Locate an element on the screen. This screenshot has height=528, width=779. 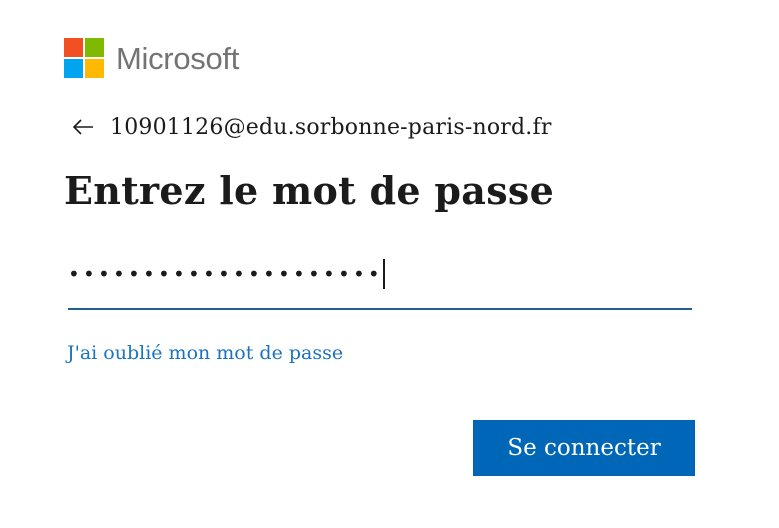
password-masked-value: ••••••••••••••••••••• is located at coordinates (225, 274).